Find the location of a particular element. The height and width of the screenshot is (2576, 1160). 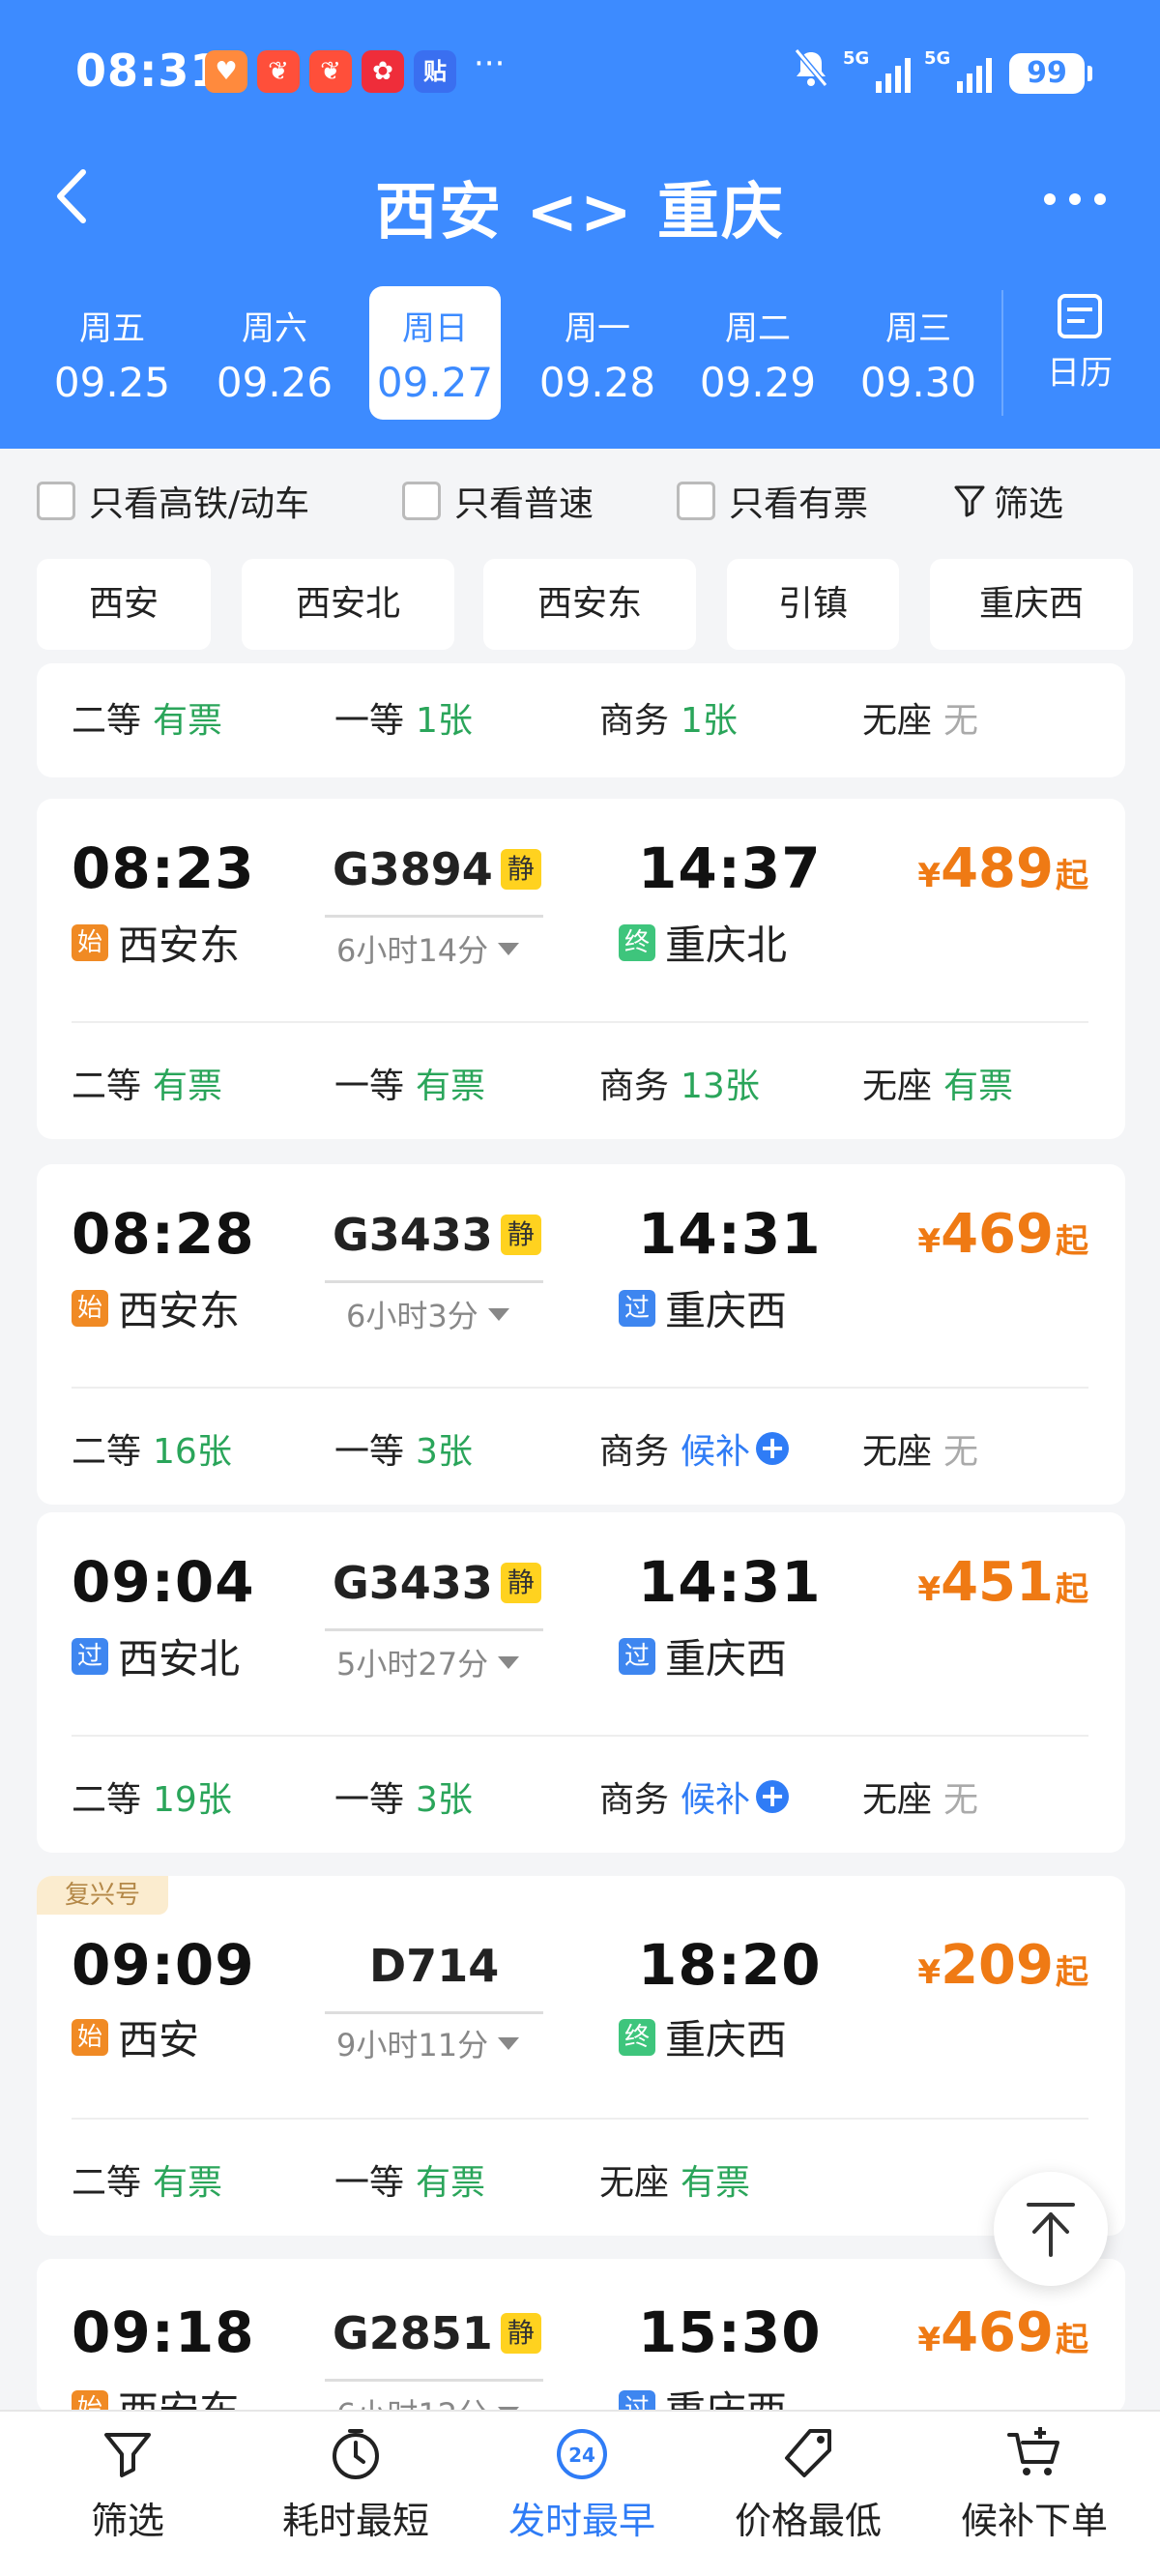

arrow-up-icon is located at coordinates (1051, 2230).